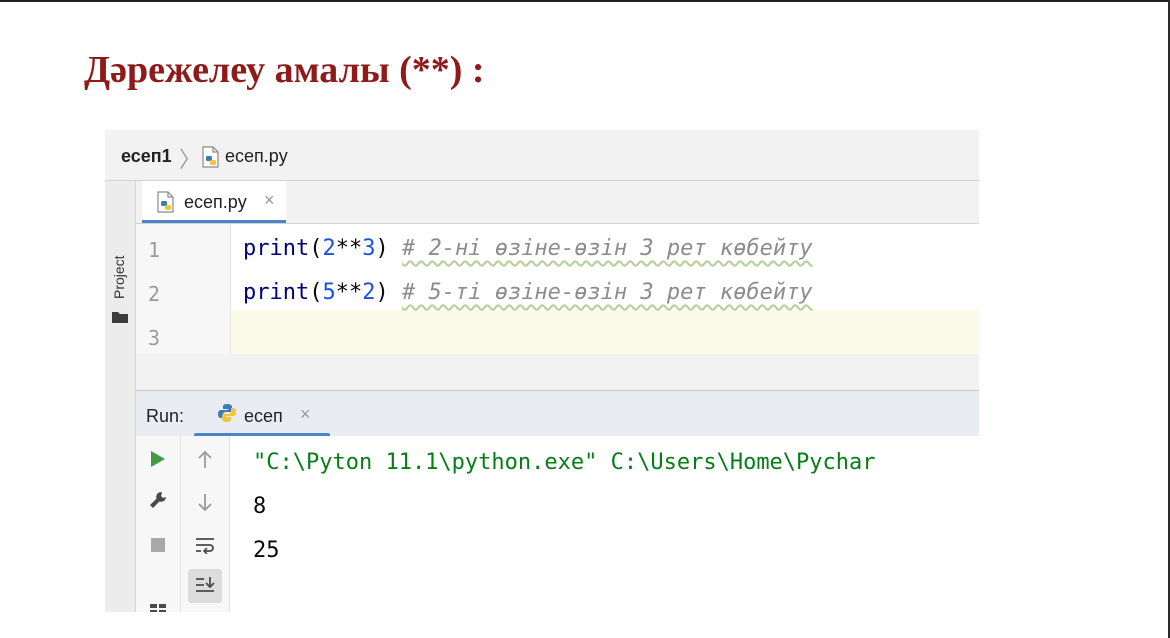 The height and width of the screenshot is (638, 1170). What do you see at coordinates (205, 504) in the screenshot?
I see `arrow-down-icon` at bounding box center [205, 504].